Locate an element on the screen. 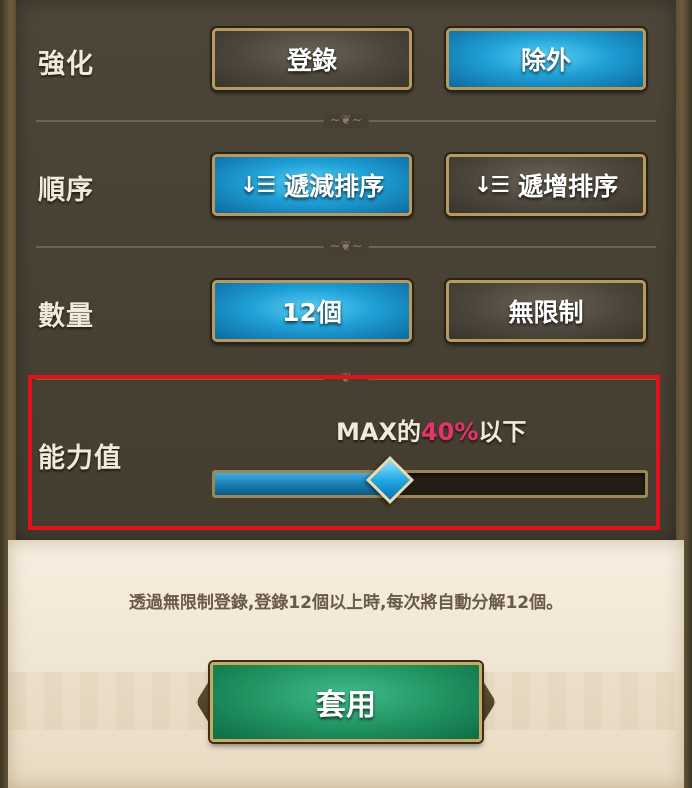 The height and width of the screenshot is (788, 692). sort-descending-button: ↓☰ 遞減排序 is located at coordinates (312, 185).